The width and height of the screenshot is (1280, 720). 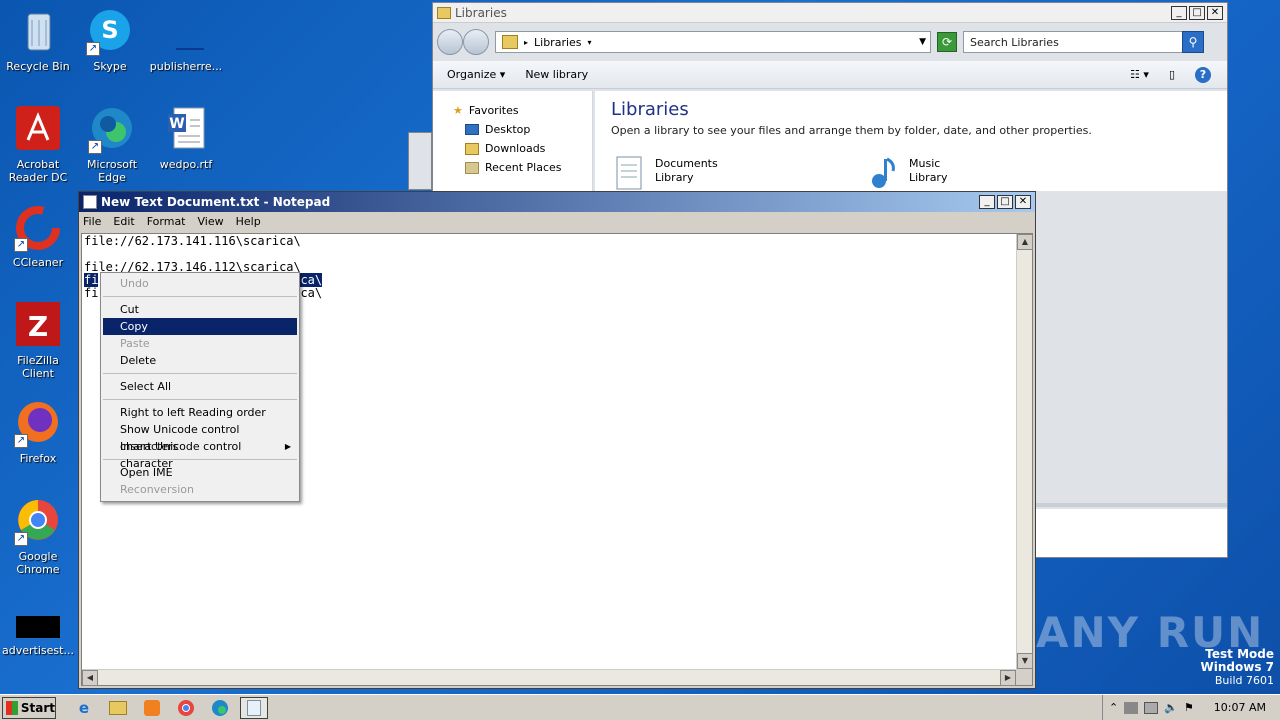 What do you see at coordinates (38, 40) in the screenshot?
I see `desktop-icon-recycle-bin: Recycle Bin` at bounding box center [38, 40].